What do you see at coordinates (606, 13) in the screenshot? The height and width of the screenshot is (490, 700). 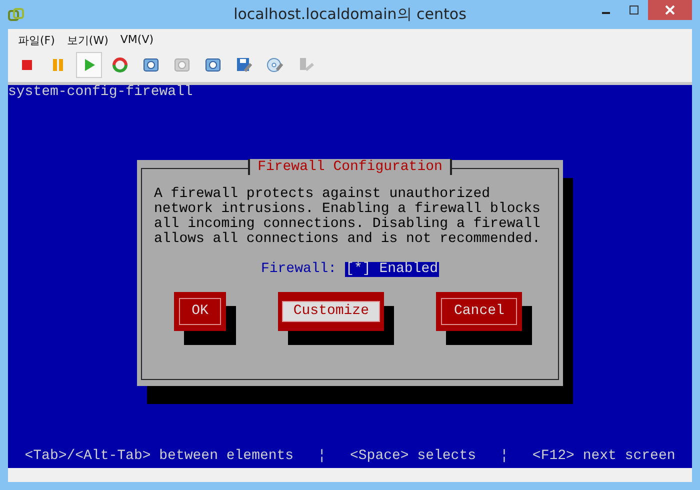 I see `minimize-icon` at bounding box center [606, 13].